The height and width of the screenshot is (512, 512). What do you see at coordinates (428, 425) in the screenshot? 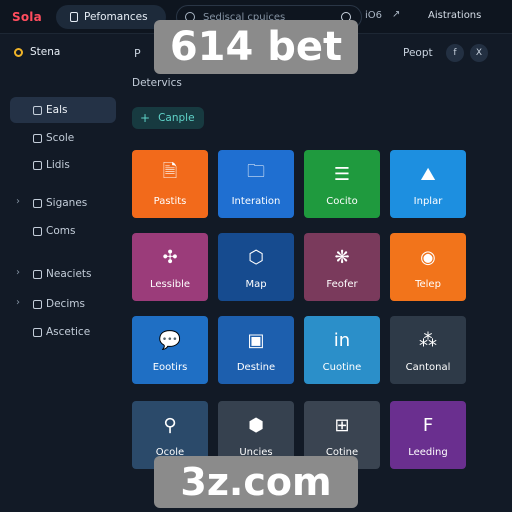
I see `page-icon: F` at bounding box center [428, 425].